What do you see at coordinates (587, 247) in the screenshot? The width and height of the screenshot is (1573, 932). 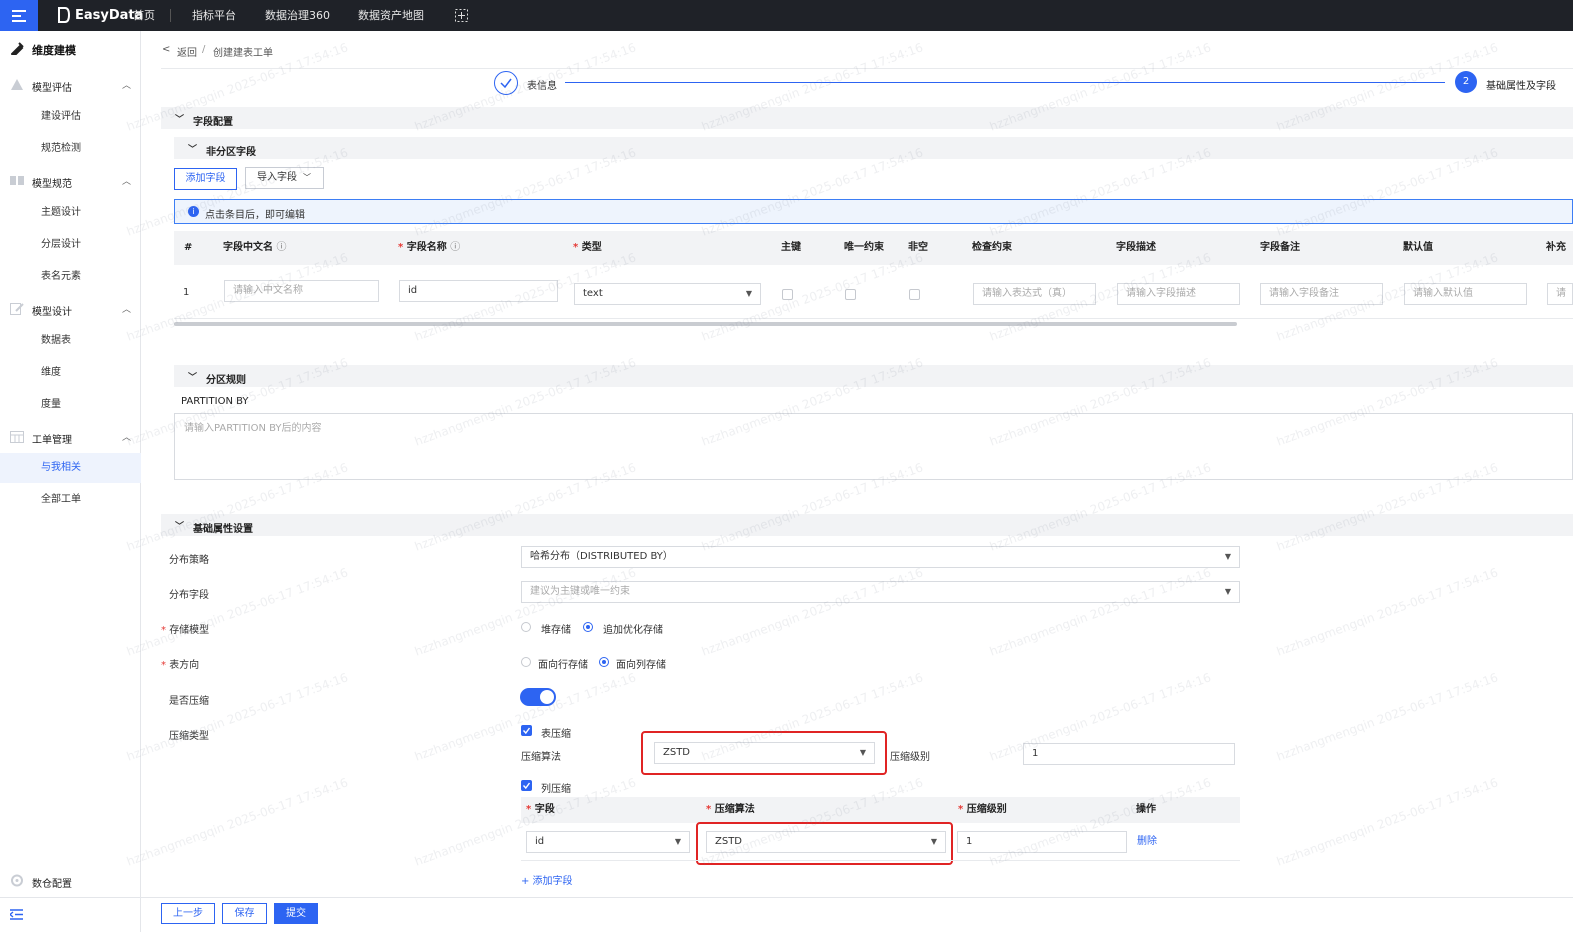 I see `col-type: * 类型` at bounding box center [587, 247].